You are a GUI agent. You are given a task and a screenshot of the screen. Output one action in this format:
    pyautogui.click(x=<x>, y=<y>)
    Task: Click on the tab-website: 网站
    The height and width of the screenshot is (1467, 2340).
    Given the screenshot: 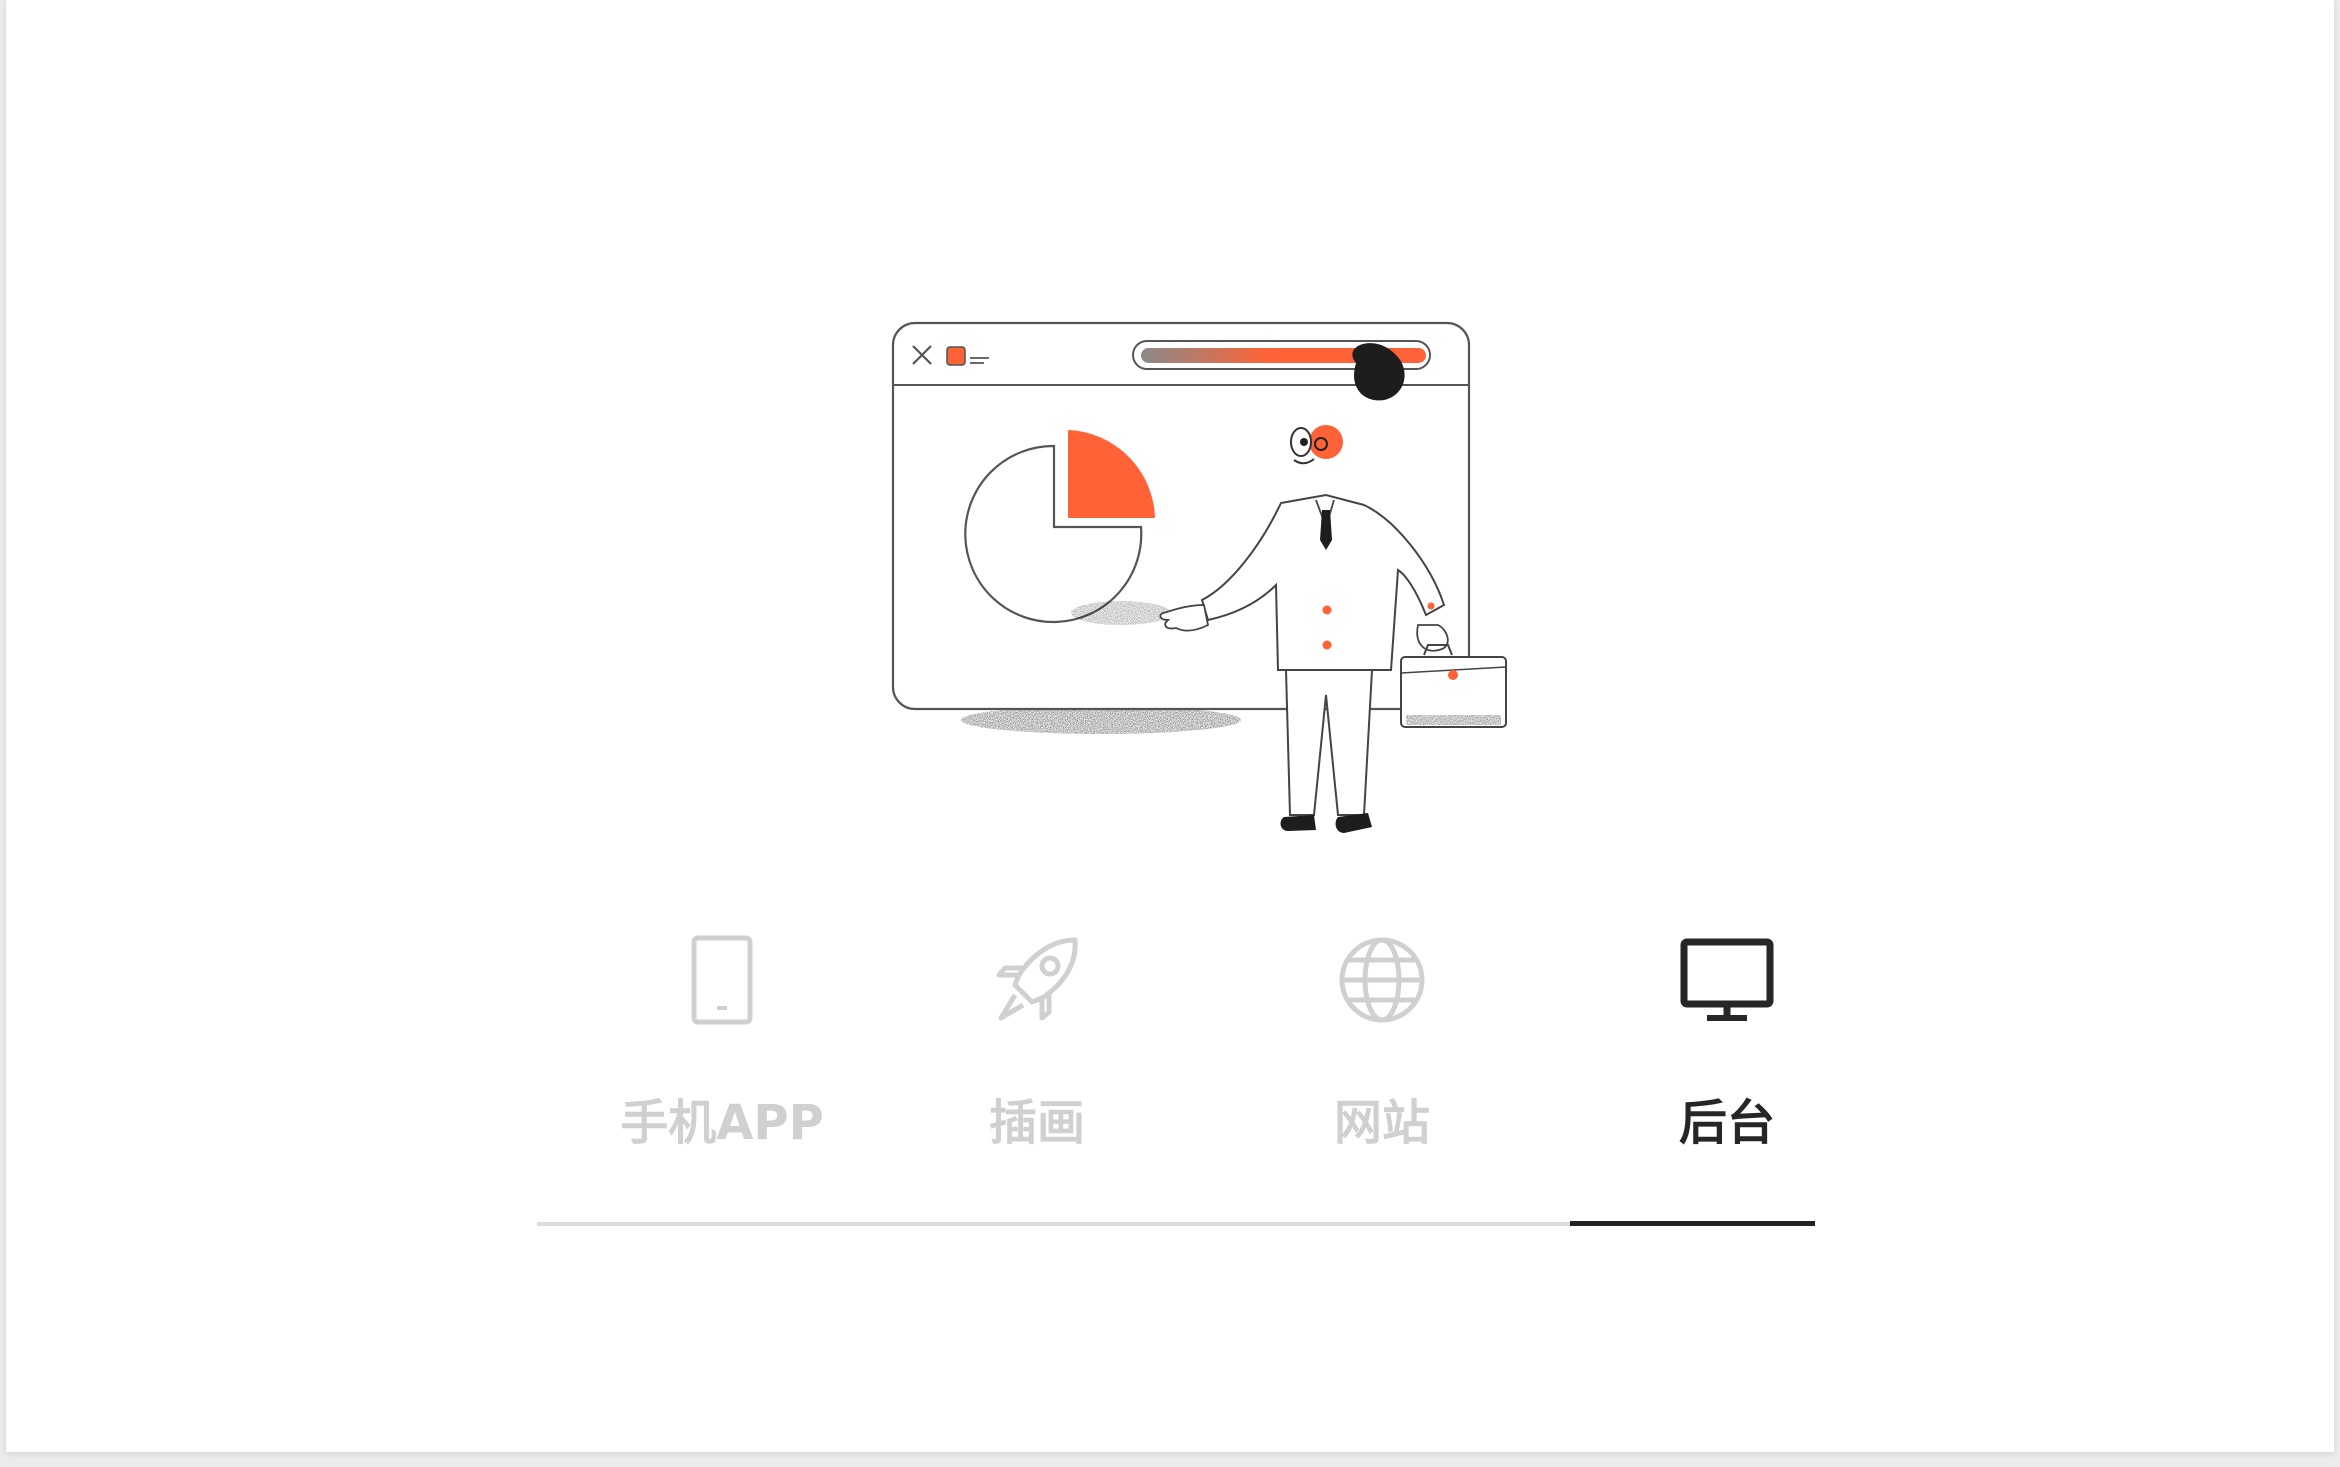 What is the action you would take?
    pyautogui.click(x=1382, y=1050)
    